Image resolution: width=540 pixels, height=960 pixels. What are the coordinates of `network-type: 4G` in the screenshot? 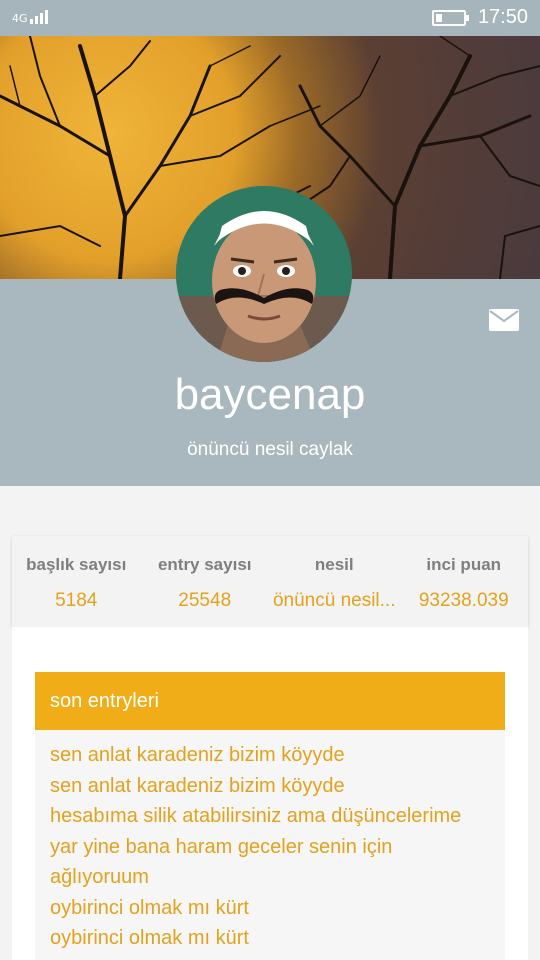 It's located at (20, 18).